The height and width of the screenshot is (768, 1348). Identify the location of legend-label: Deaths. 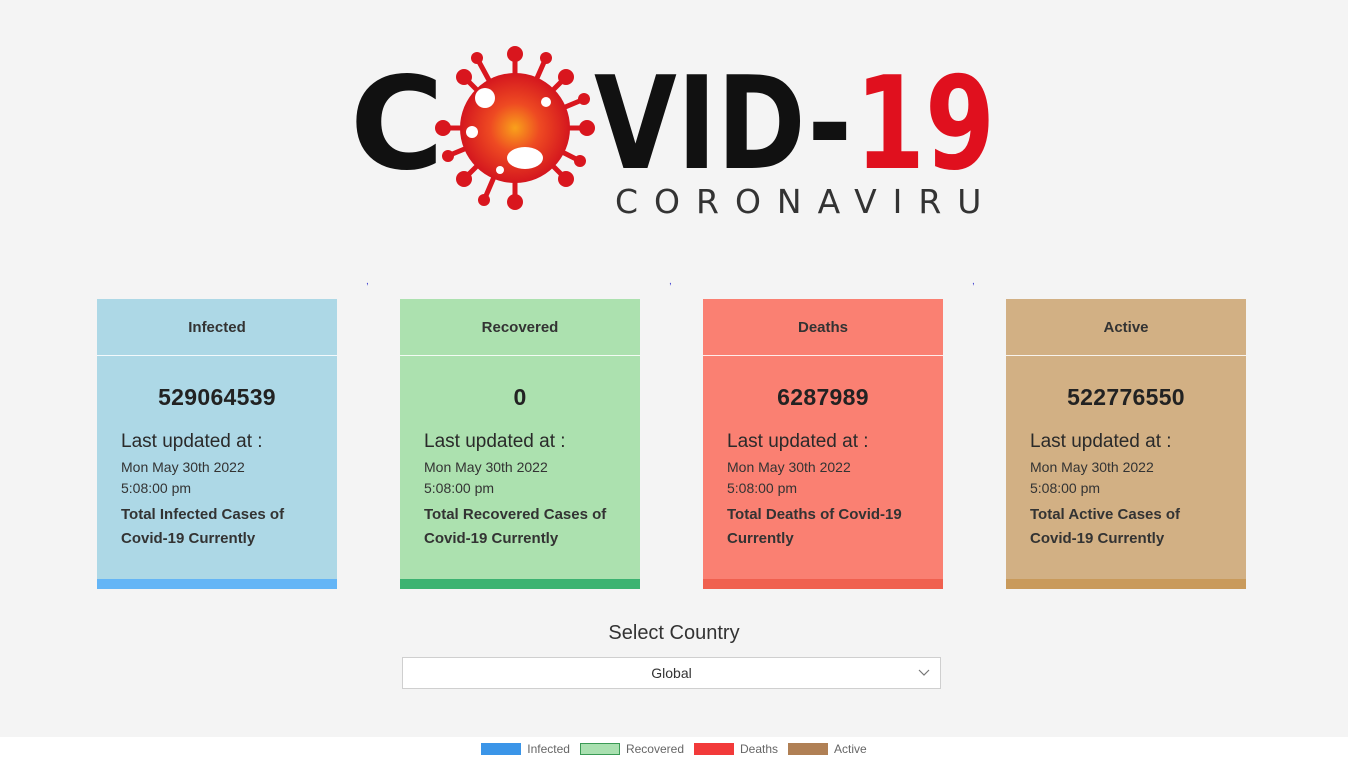
(759, 749).